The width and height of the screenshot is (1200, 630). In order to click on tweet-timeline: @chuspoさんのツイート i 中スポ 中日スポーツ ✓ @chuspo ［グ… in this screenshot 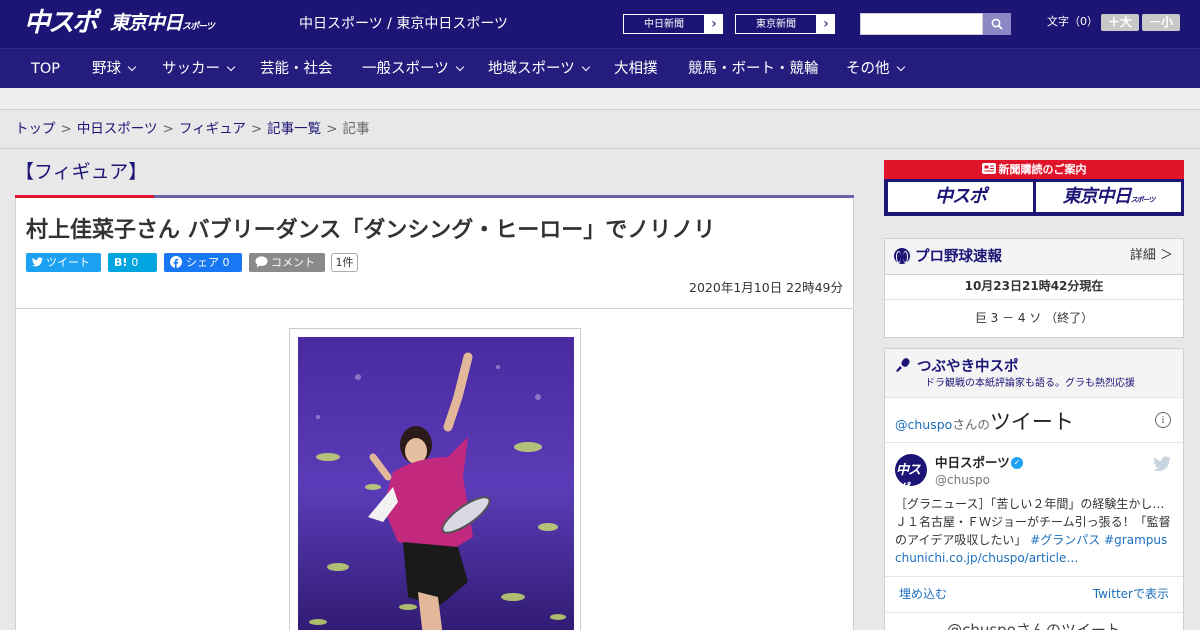, I will do `click(1034, 513)`.